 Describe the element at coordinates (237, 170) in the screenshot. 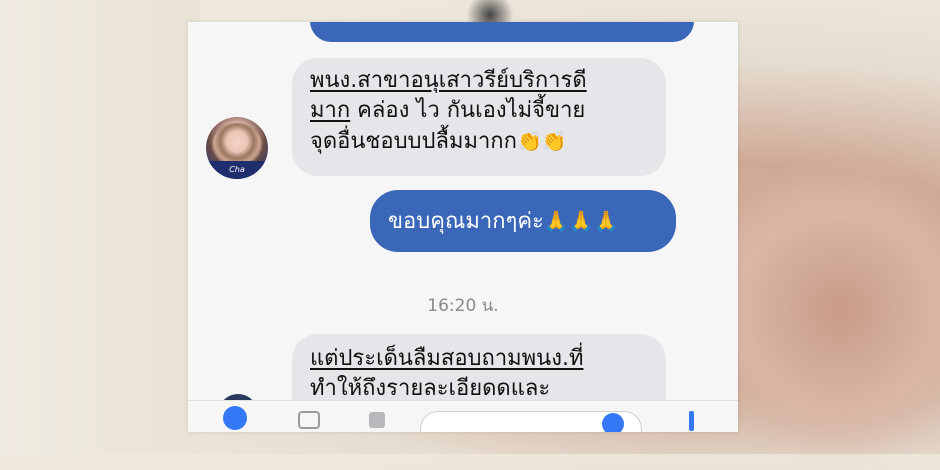

I see `avatar-caption: Cha` at that location.